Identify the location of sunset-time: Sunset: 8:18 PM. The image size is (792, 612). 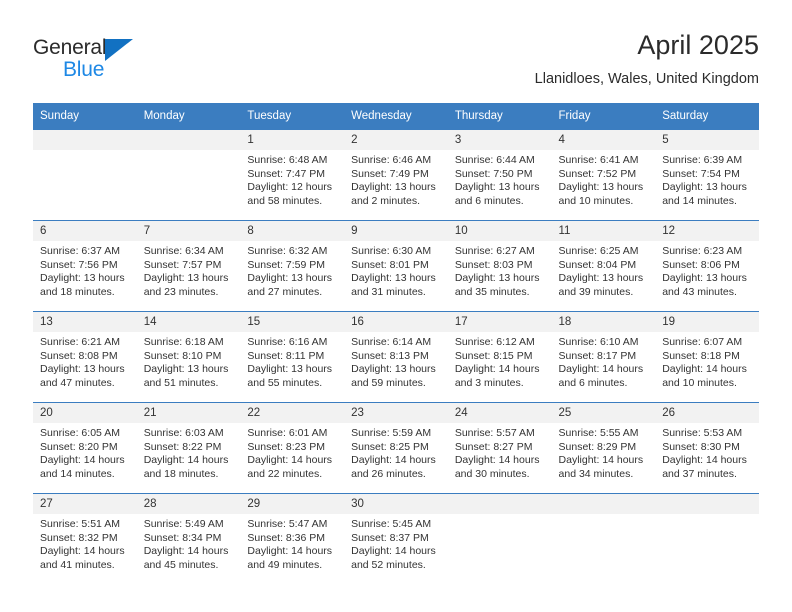
(701, 355).